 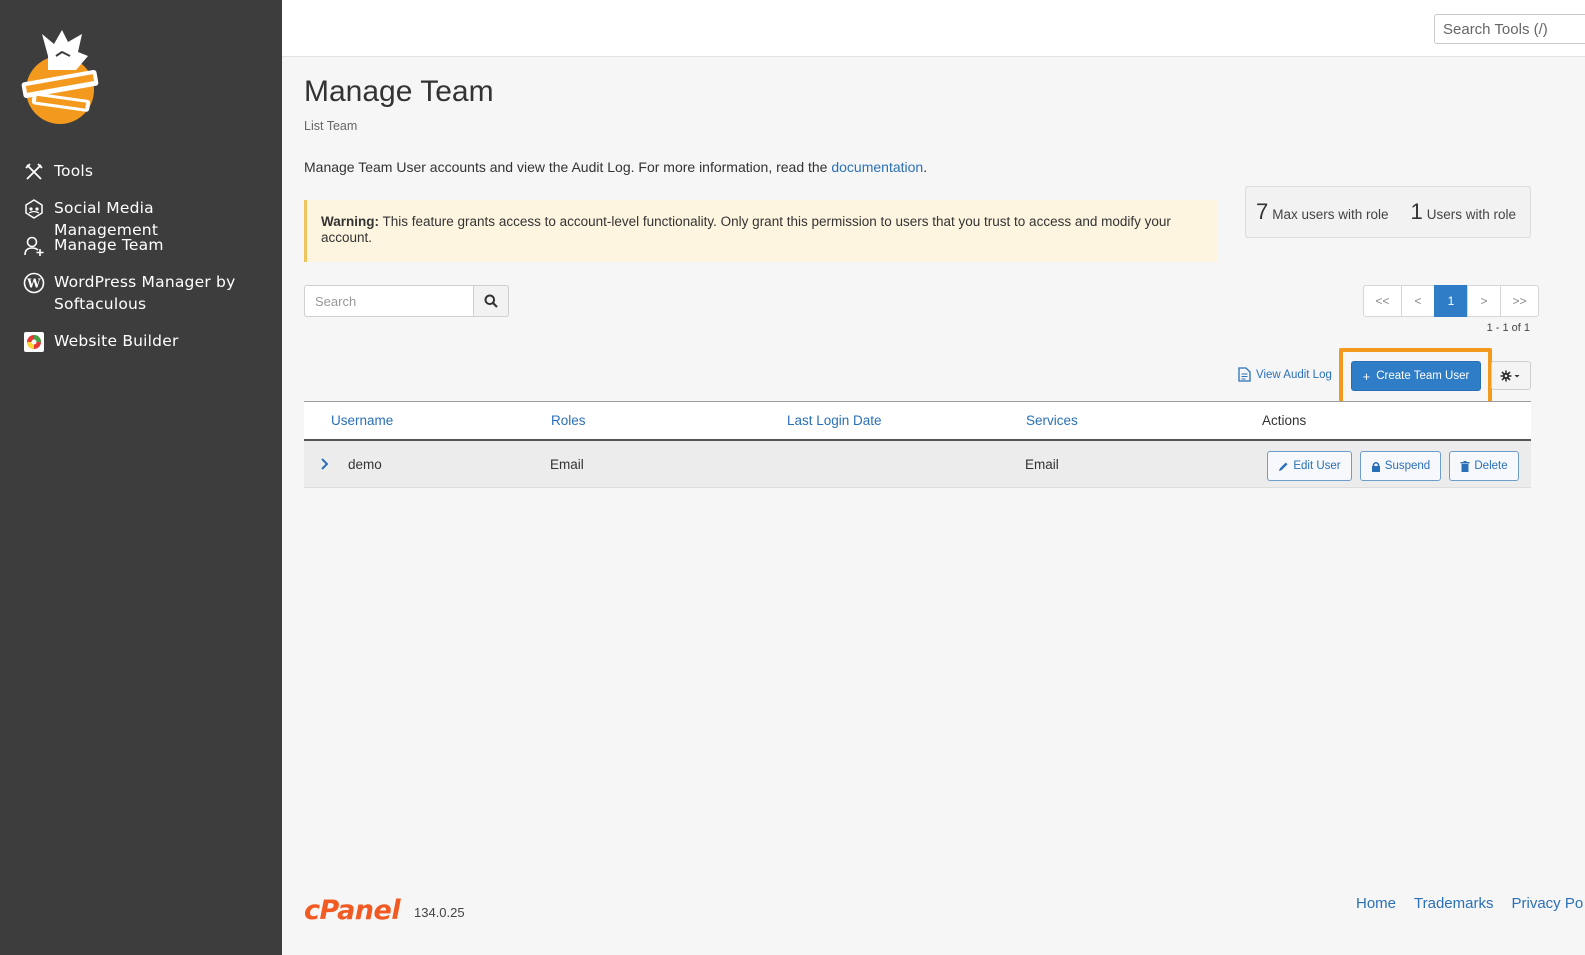 I want to click on page-subtitle: List Team, so click(x=331, y=126).